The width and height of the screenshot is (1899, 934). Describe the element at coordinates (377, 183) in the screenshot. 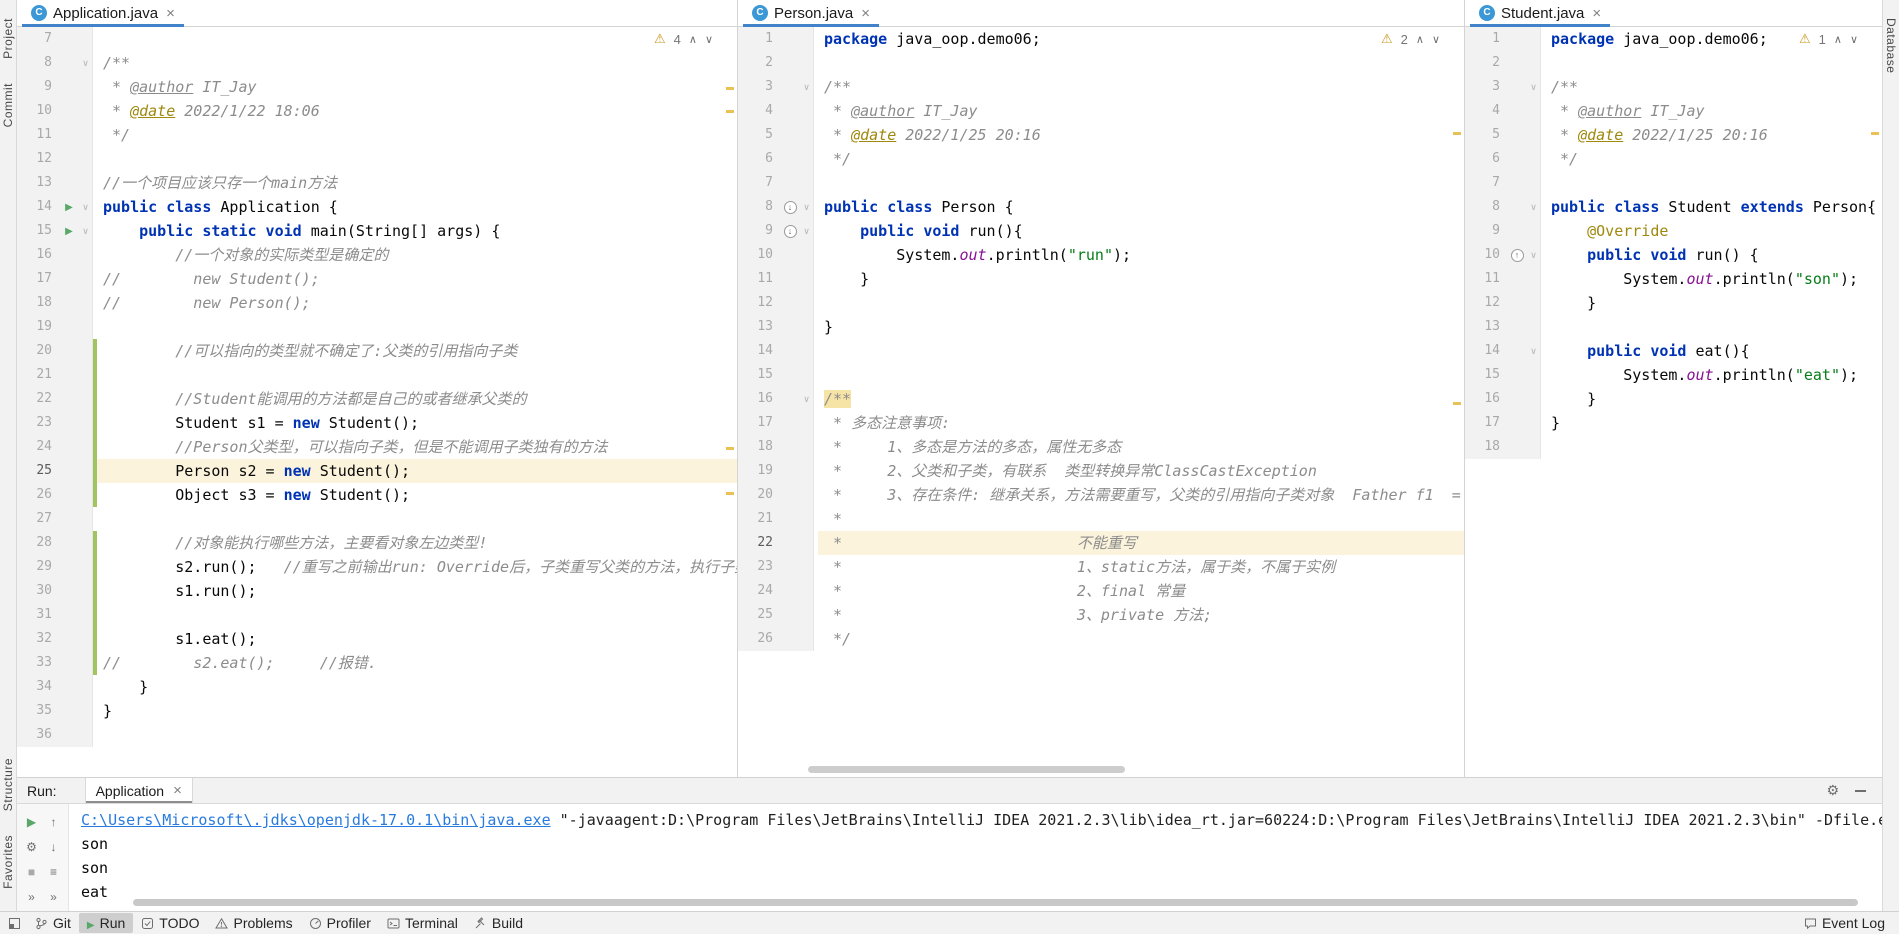

I see `code-line-13: 13 //一个项目应该只存一个main方法` at that location.